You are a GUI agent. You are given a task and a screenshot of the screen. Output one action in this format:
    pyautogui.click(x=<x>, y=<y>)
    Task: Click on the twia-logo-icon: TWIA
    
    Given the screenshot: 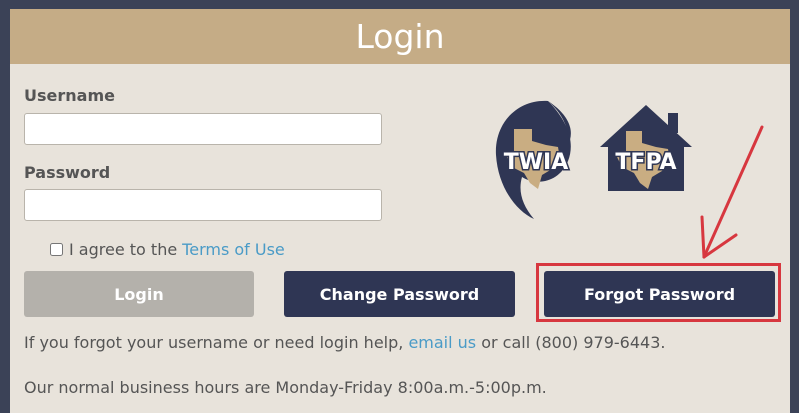 What is the action you would take?
    pyautogui.click(x=533, y=159)
    